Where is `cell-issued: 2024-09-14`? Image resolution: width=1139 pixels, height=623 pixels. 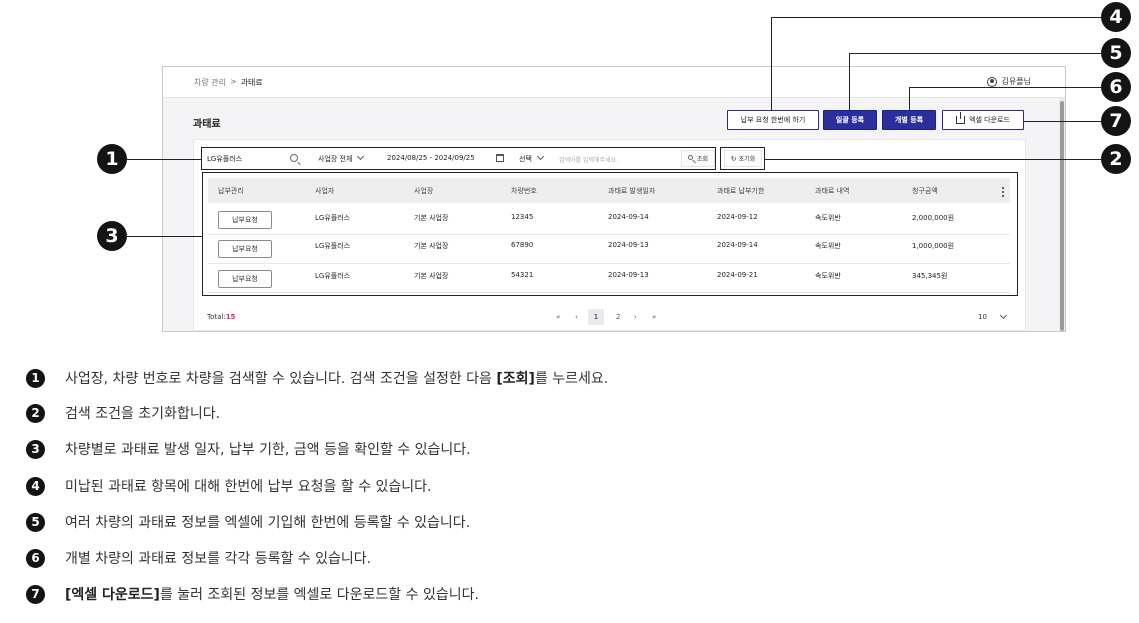 cell-issued: 2024-09-14 is located at coordinates (628, 217).